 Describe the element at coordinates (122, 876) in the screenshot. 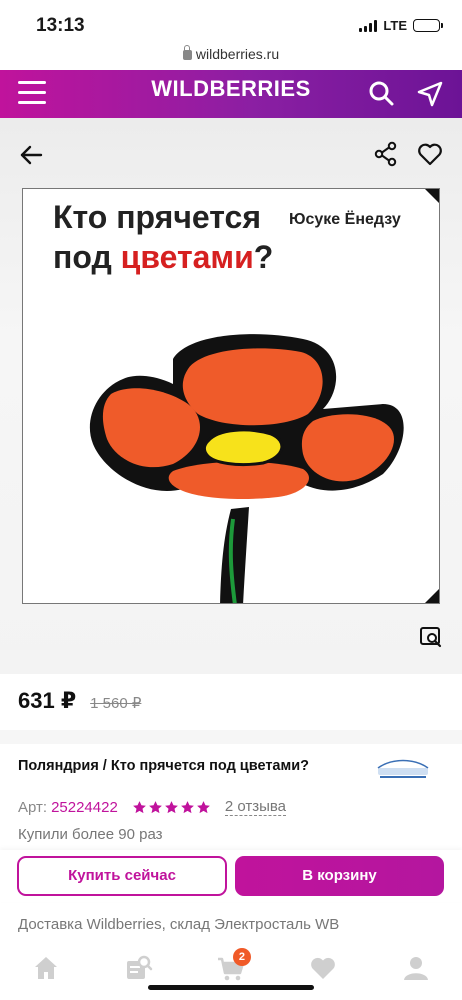

I see `buy-now-button: Купить сейчас` at that location.